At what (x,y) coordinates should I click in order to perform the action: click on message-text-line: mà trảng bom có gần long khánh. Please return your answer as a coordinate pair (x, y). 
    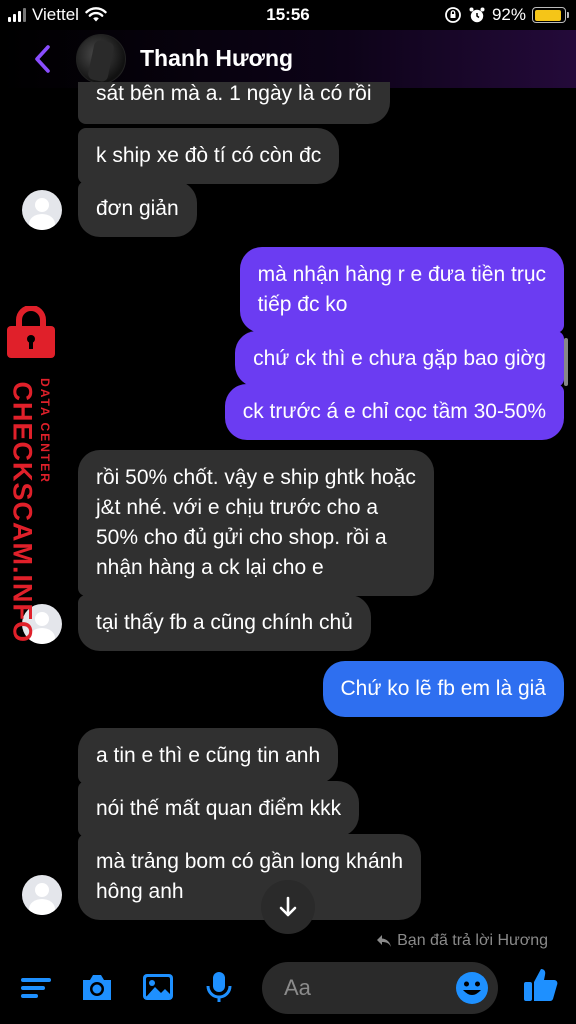
    Looking at the image, I should click on (250, 861).